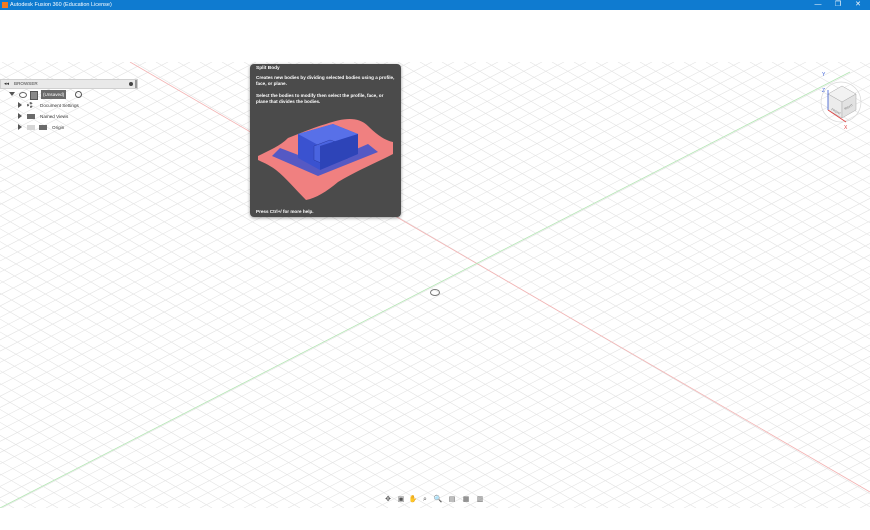  Describe the element at coordinates (325, 159) in the screenshot. I see `split-body-illustration` at that location.